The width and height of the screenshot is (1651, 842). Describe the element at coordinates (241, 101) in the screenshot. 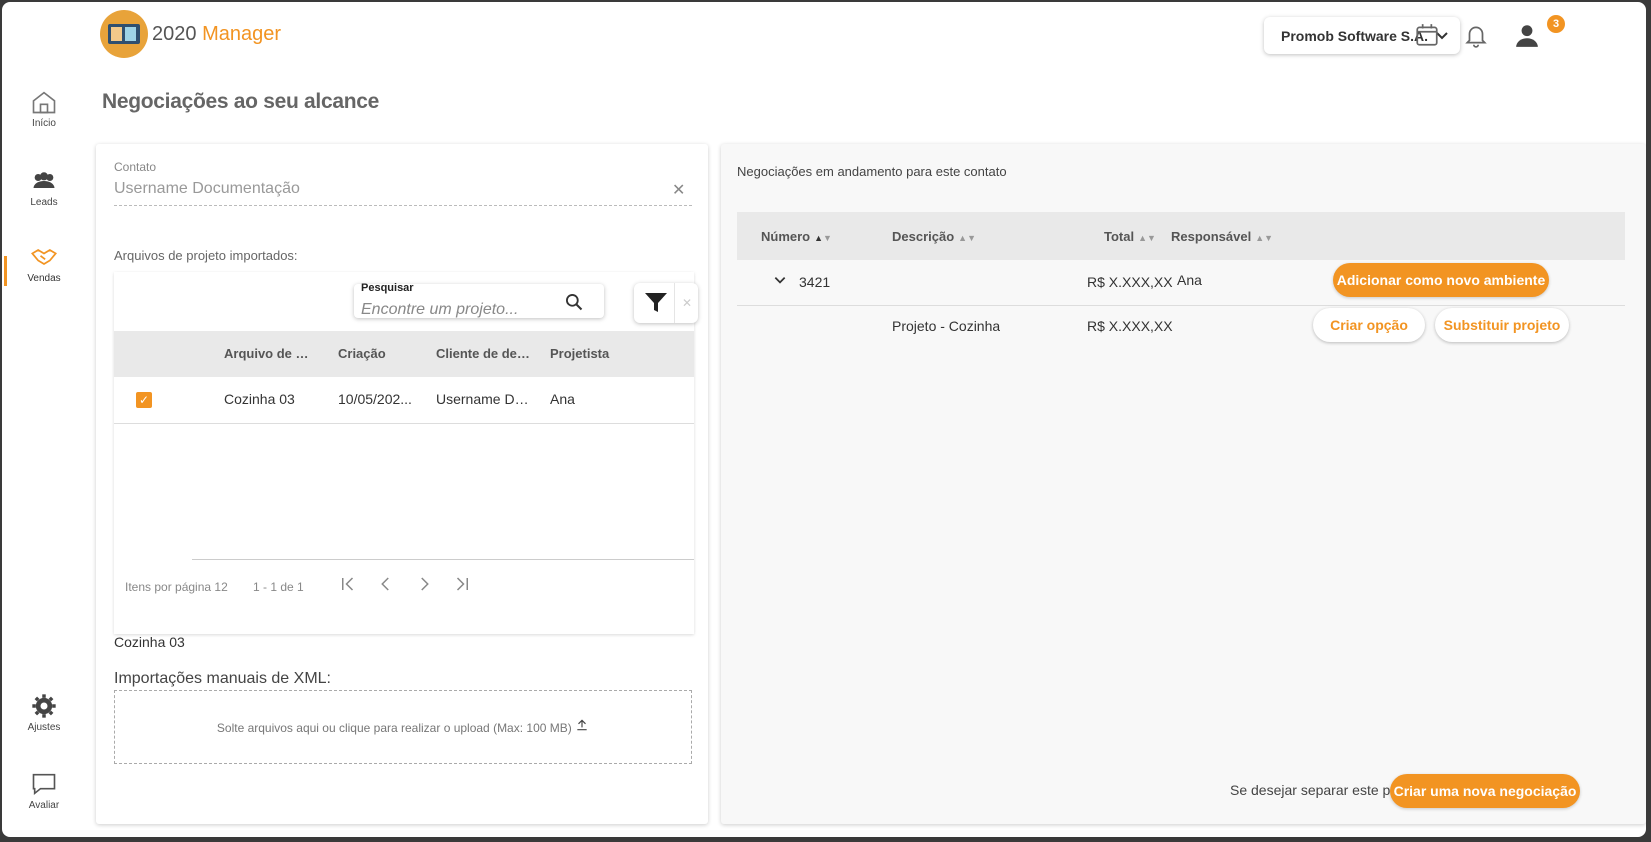

I see `page-title: Negociações ao seu alcance` at that location.